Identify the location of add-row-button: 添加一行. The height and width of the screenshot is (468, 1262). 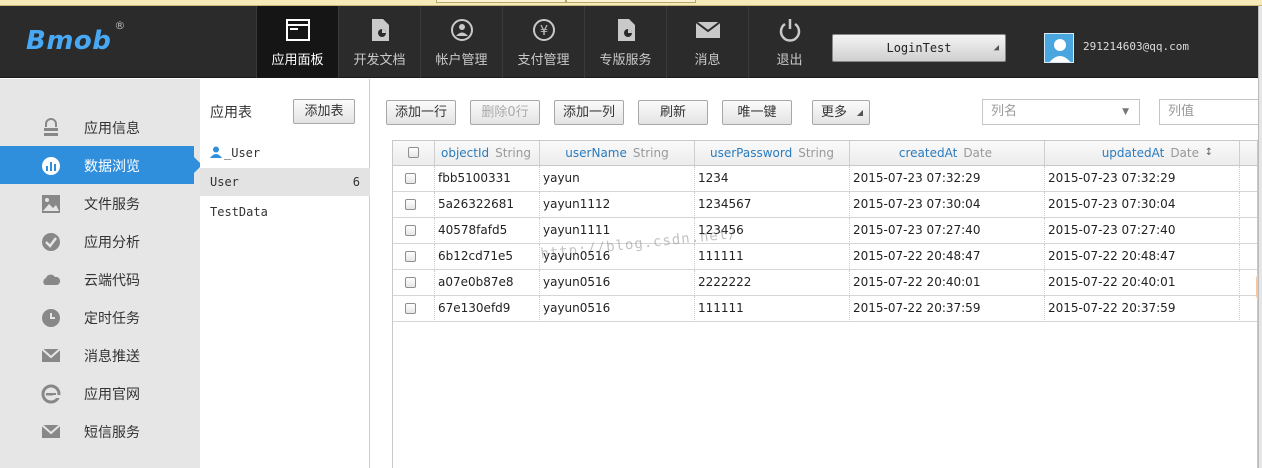
(421, 112).